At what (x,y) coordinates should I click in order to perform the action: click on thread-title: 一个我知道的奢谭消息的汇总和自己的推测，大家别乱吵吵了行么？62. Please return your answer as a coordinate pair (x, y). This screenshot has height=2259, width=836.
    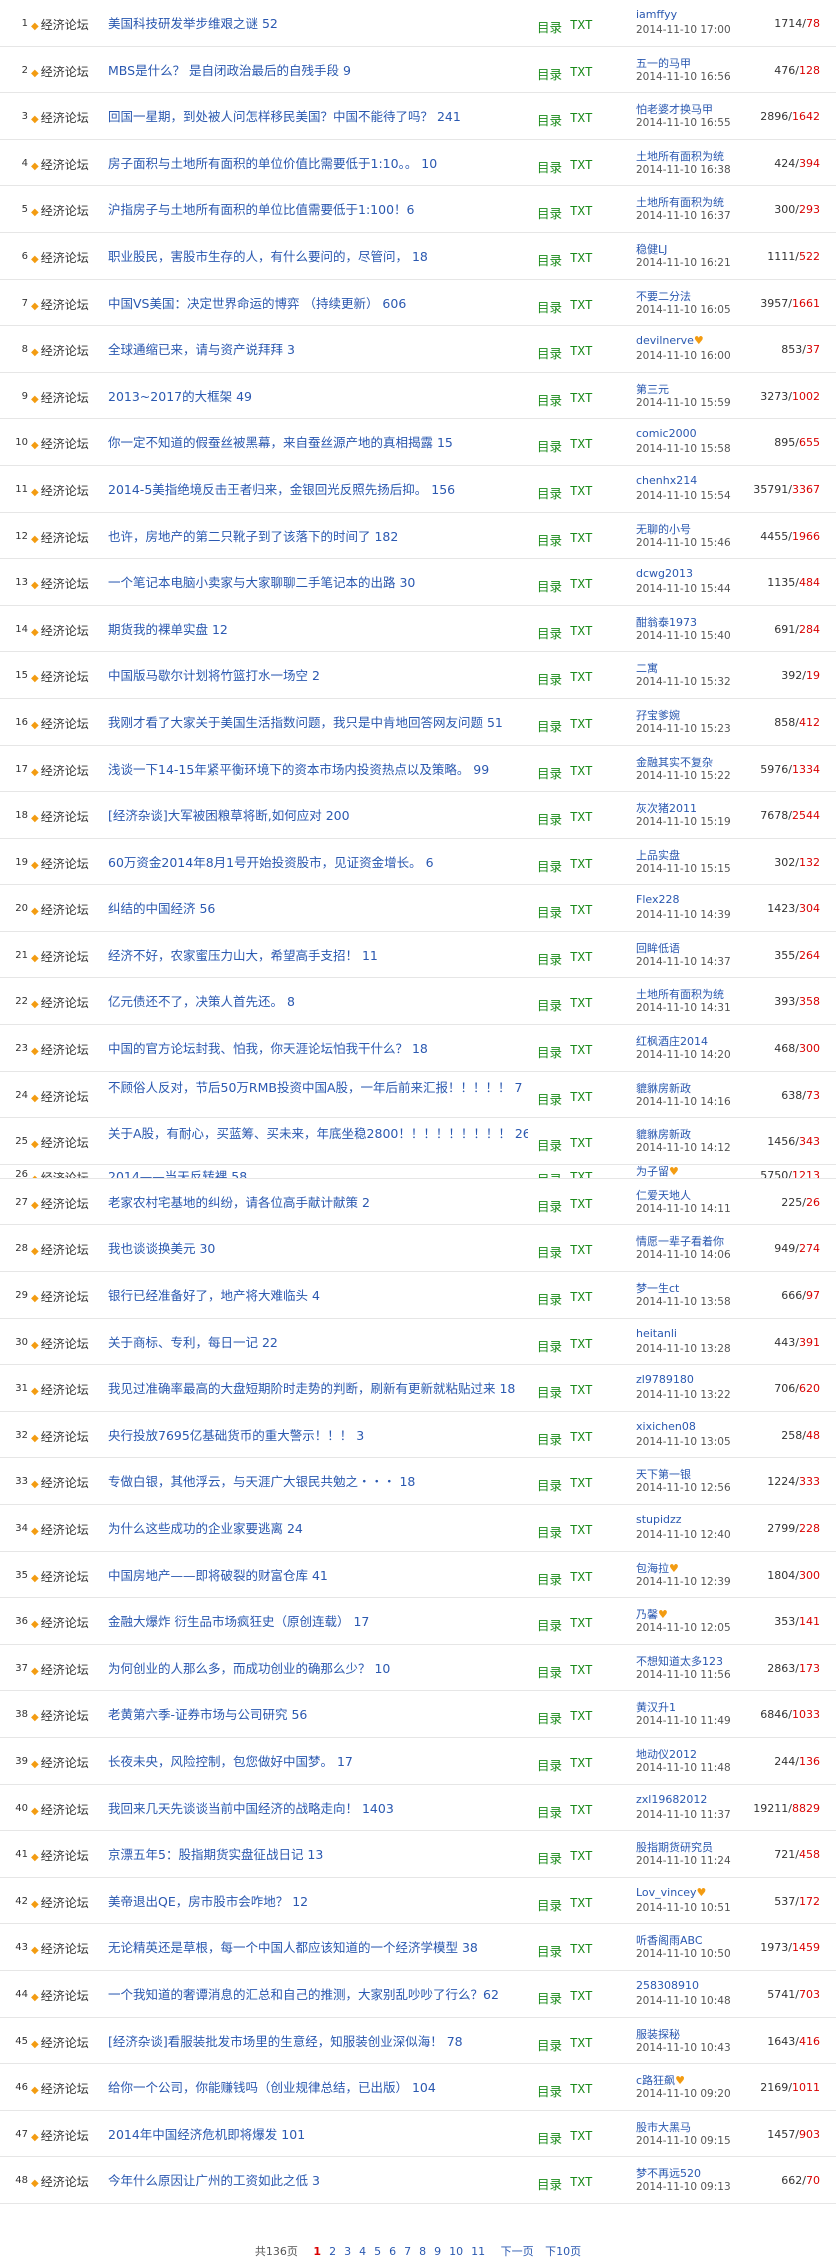
    Looking at the image, I should click on (318, 1995).